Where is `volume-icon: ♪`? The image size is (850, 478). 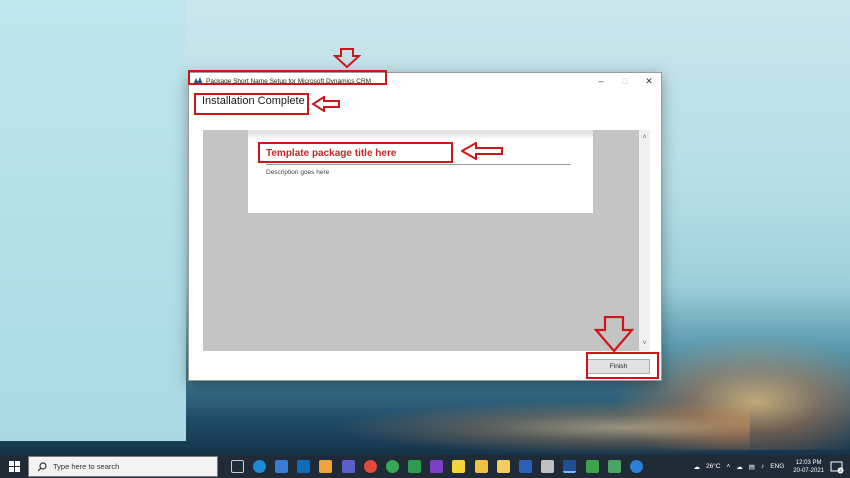
volume-icon: ♪ is located at coordinates (762, 466).